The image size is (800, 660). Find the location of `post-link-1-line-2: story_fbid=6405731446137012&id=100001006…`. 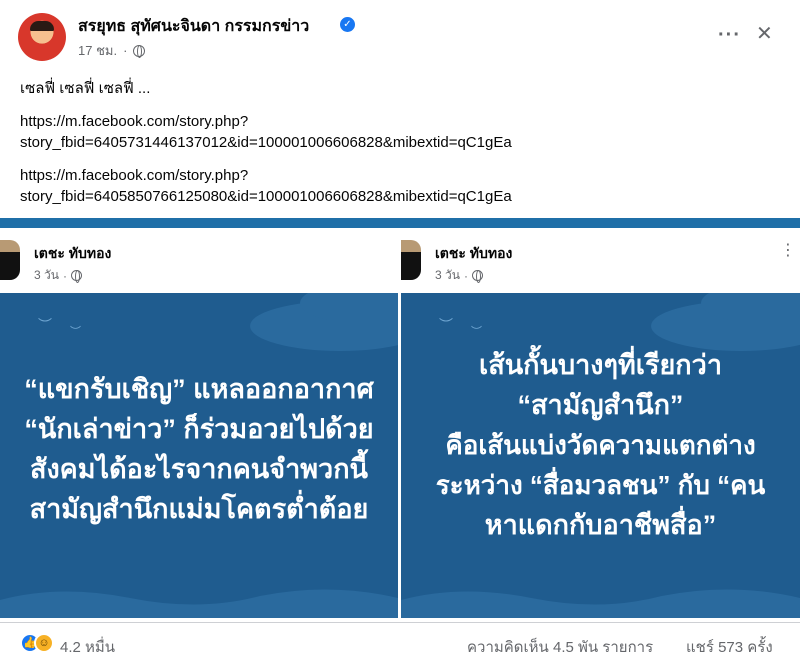

post-link-1-line-2: story_fbid=6405731446137012&id=100001006… is located at coordinates (405, 142).